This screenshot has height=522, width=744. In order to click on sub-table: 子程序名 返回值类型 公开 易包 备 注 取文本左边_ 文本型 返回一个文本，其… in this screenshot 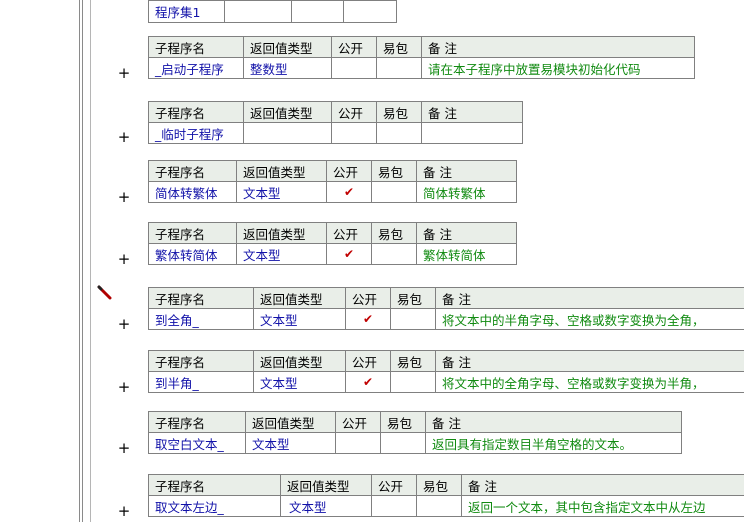, I will do `click(446, 495)`.